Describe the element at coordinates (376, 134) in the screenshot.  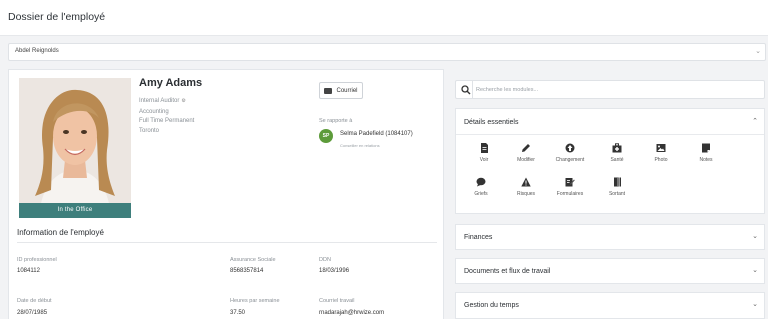
I see `manager-name: Selma Padefield (1084107)` at that location.